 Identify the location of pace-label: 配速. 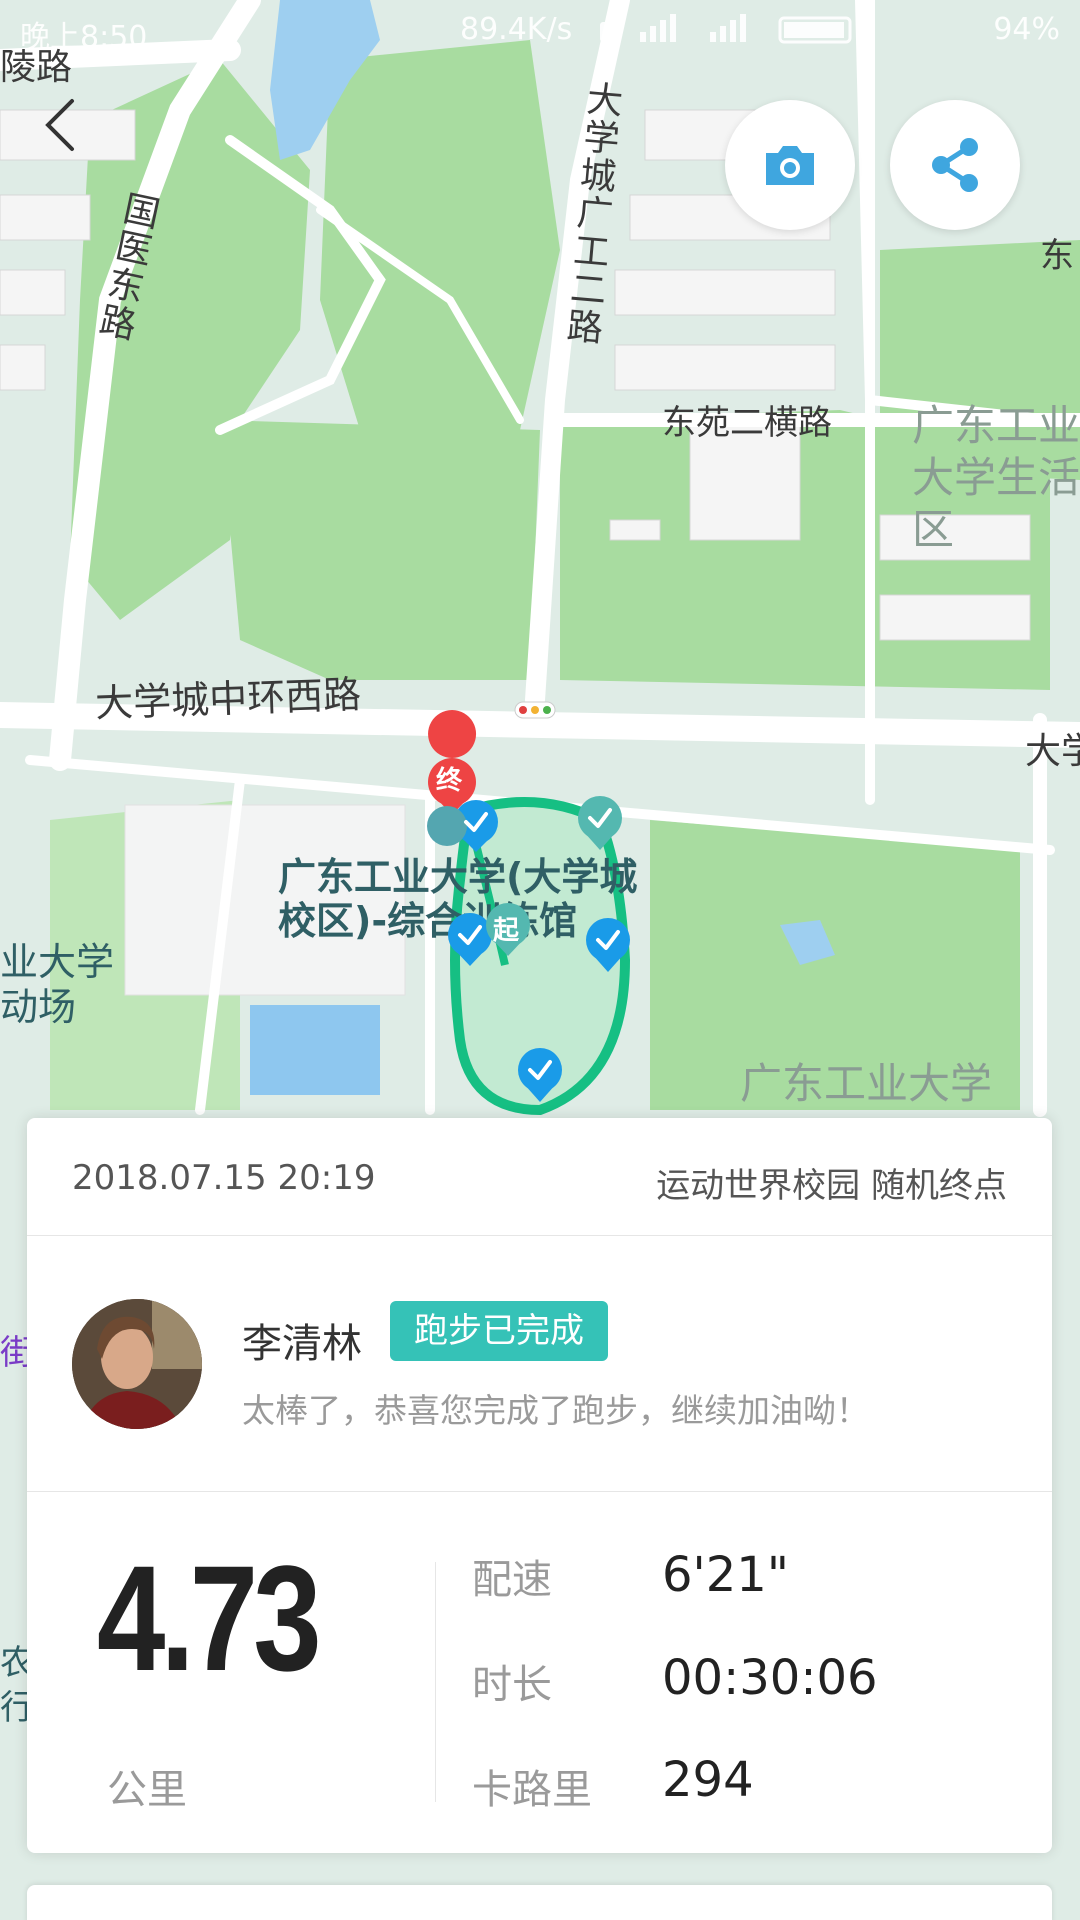
(512, 1580).